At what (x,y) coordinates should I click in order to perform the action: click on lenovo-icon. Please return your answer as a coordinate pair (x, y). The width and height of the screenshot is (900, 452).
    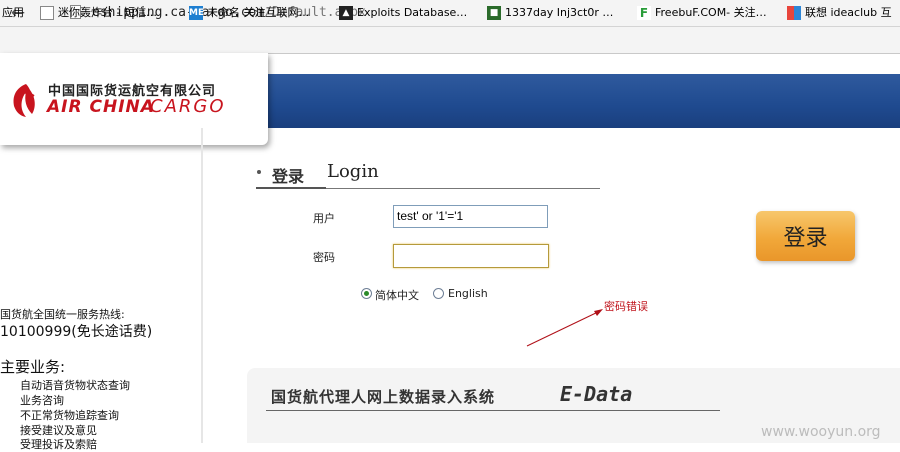
    Looking at the image, I should click on (794, 13).